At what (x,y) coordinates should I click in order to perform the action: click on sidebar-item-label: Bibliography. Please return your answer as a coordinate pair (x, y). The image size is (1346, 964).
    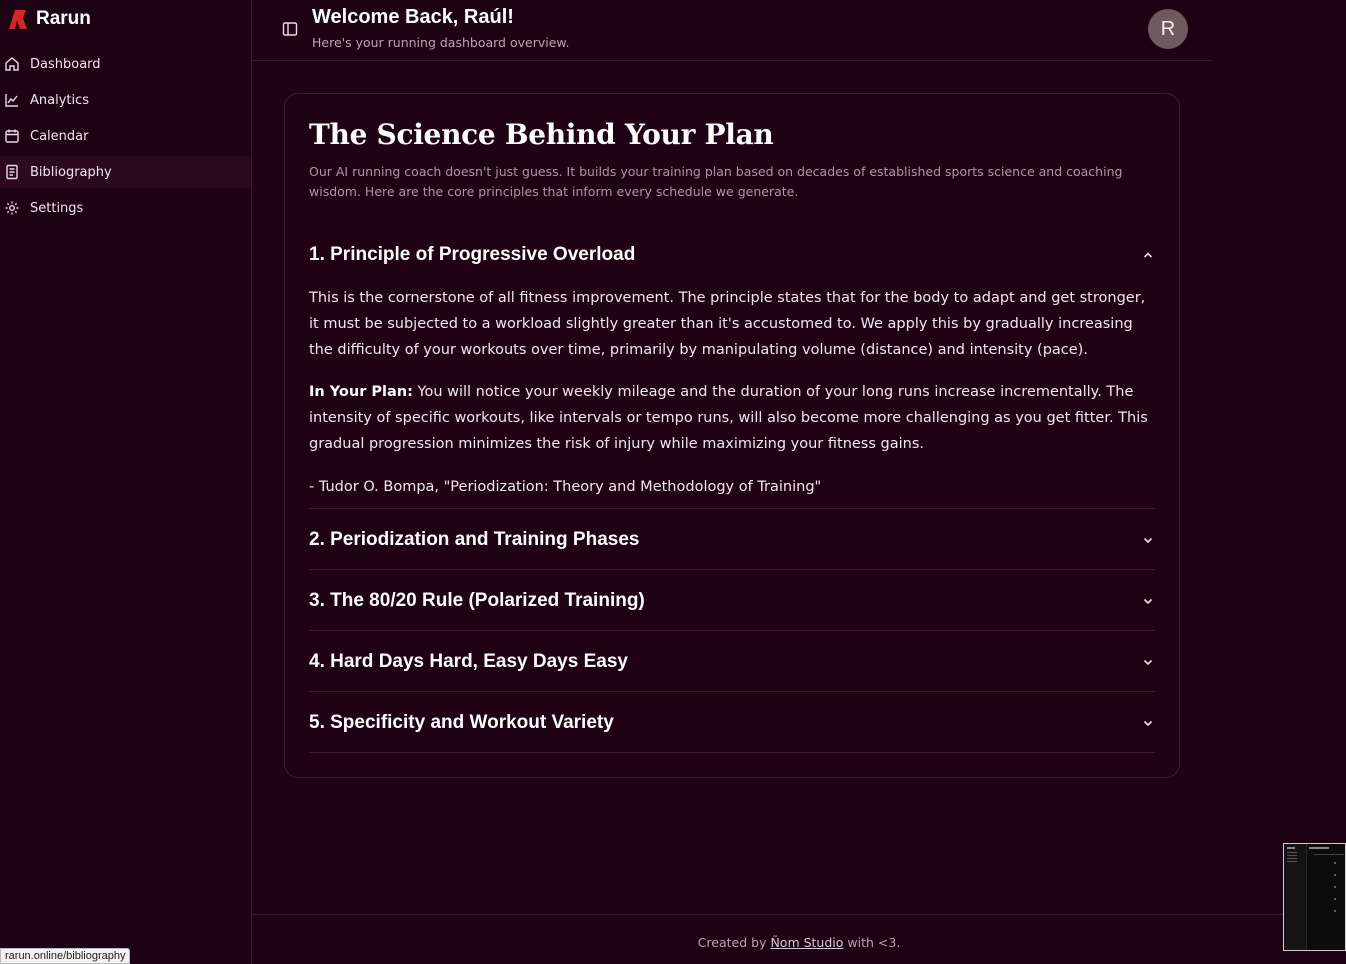
    Looking at the image, I should click on (71, 172).